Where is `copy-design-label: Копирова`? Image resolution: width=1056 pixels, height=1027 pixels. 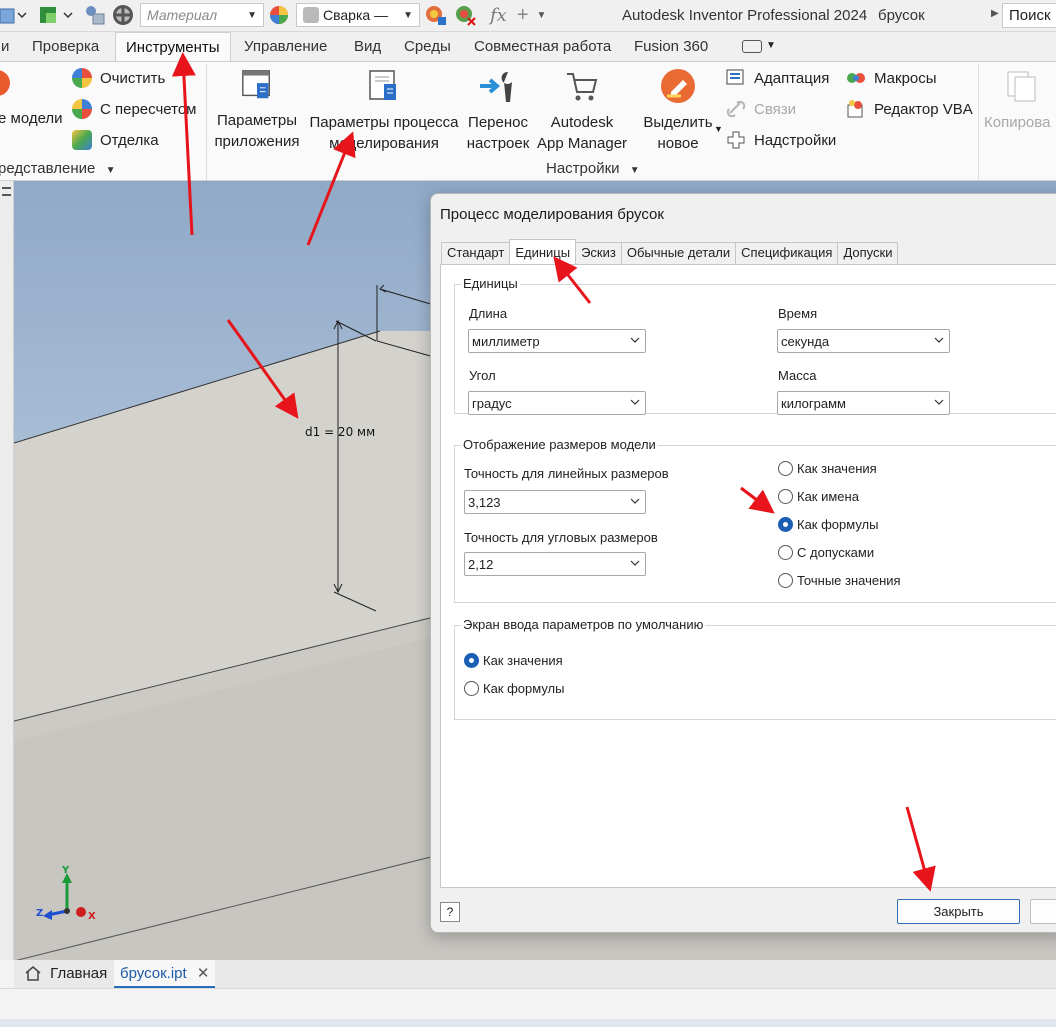
copy-design-label: Копирова is located at coordinates (1017, 122).